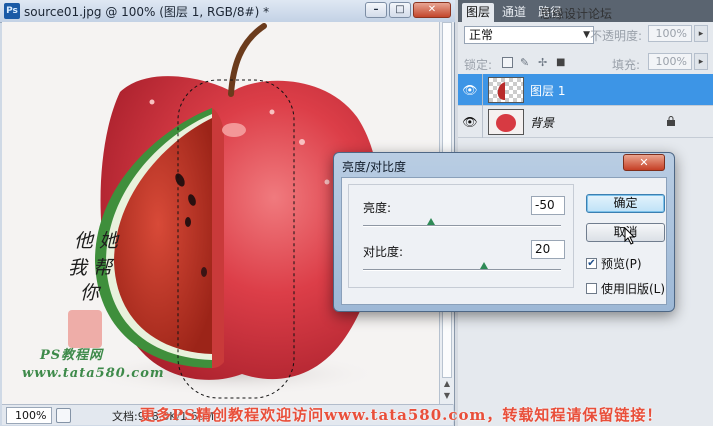 The width and height of the screenshot is (713, 426). I want to click on svg-text: 你, so click(91, 293).